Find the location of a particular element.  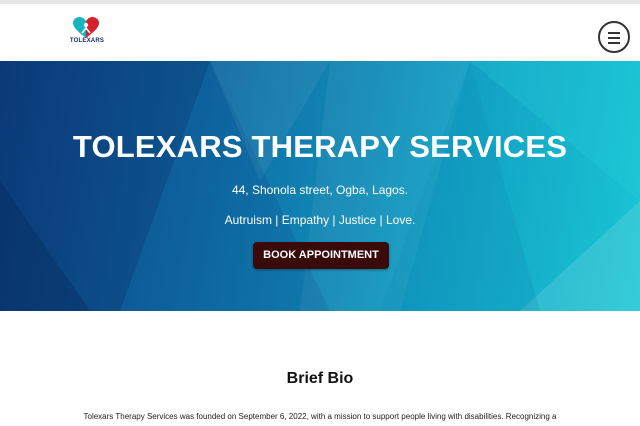

site-logo: TOLEXARS is located at coordinates (87, 36).